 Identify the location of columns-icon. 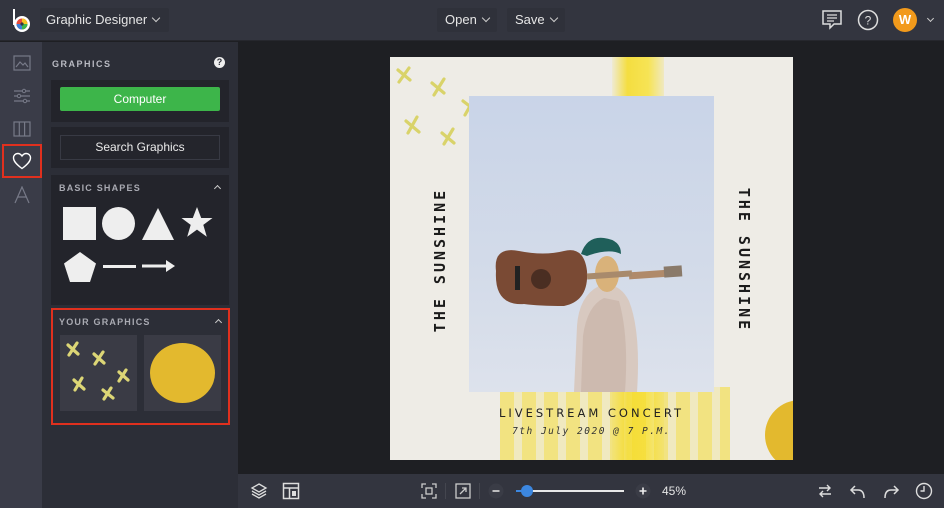
(22, 129).